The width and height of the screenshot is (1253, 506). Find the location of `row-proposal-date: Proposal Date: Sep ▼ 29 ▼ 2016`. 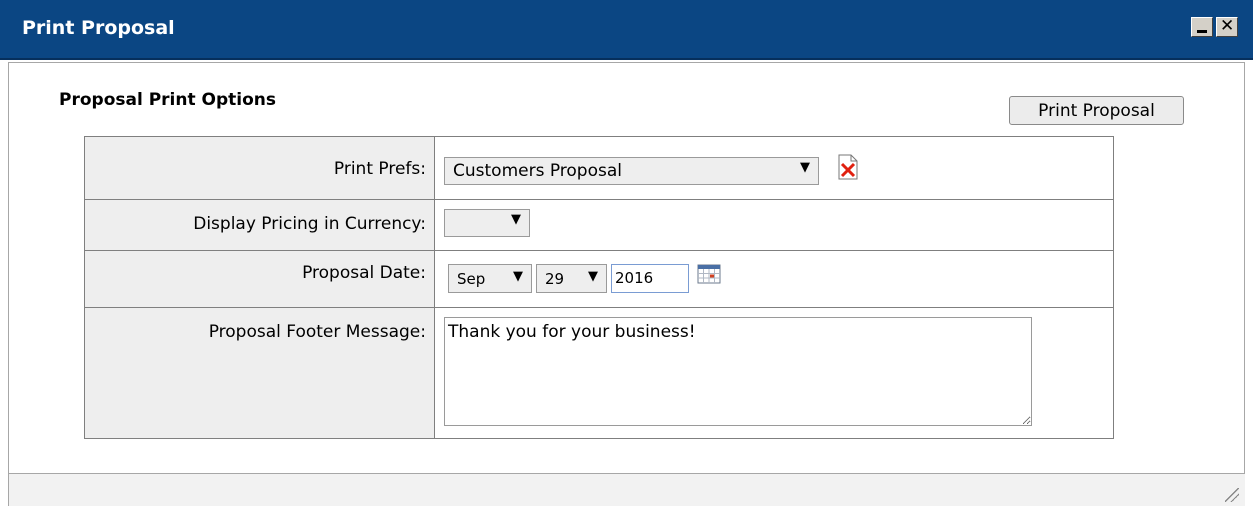

row-proposal-date: Proposal Date: Sep ▼ 29 ▼ 2016 is located at coordinates (599, 279).